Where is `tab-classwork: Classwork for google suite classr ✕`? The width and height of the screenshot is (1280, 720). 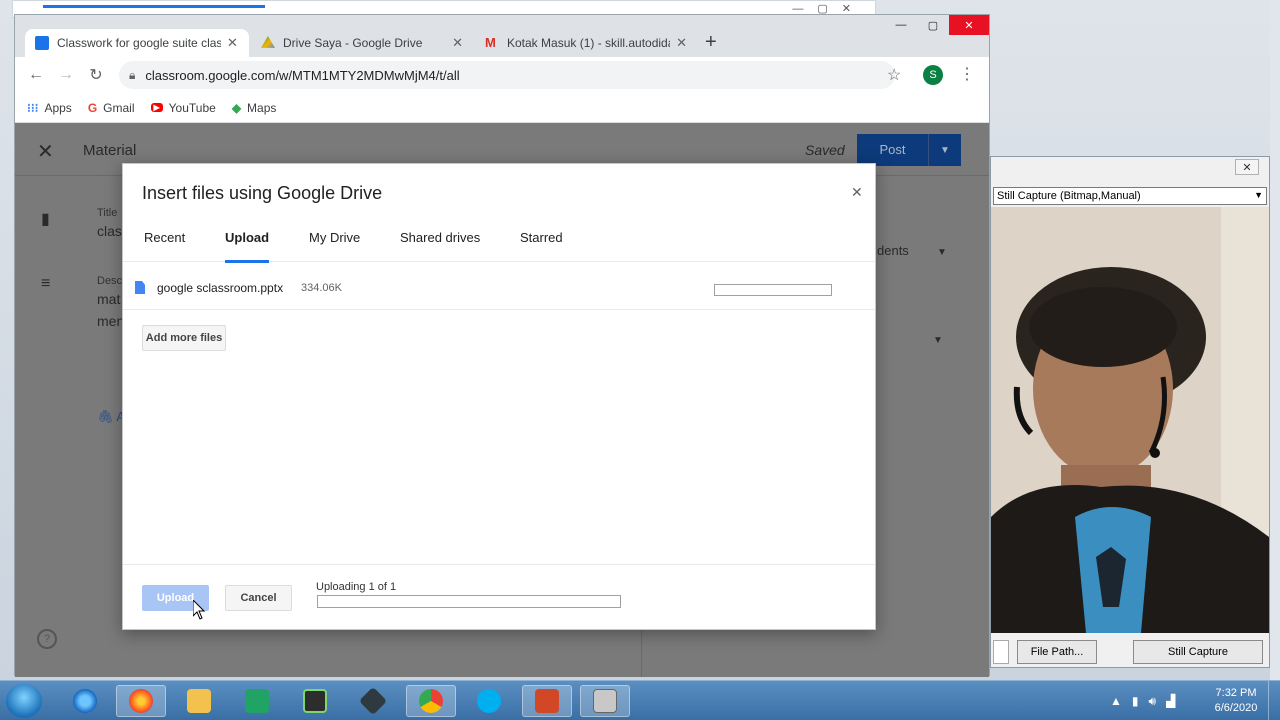 tab-classwork: Classwork for google suite classr ✕ is located at coordinates (137, 43).